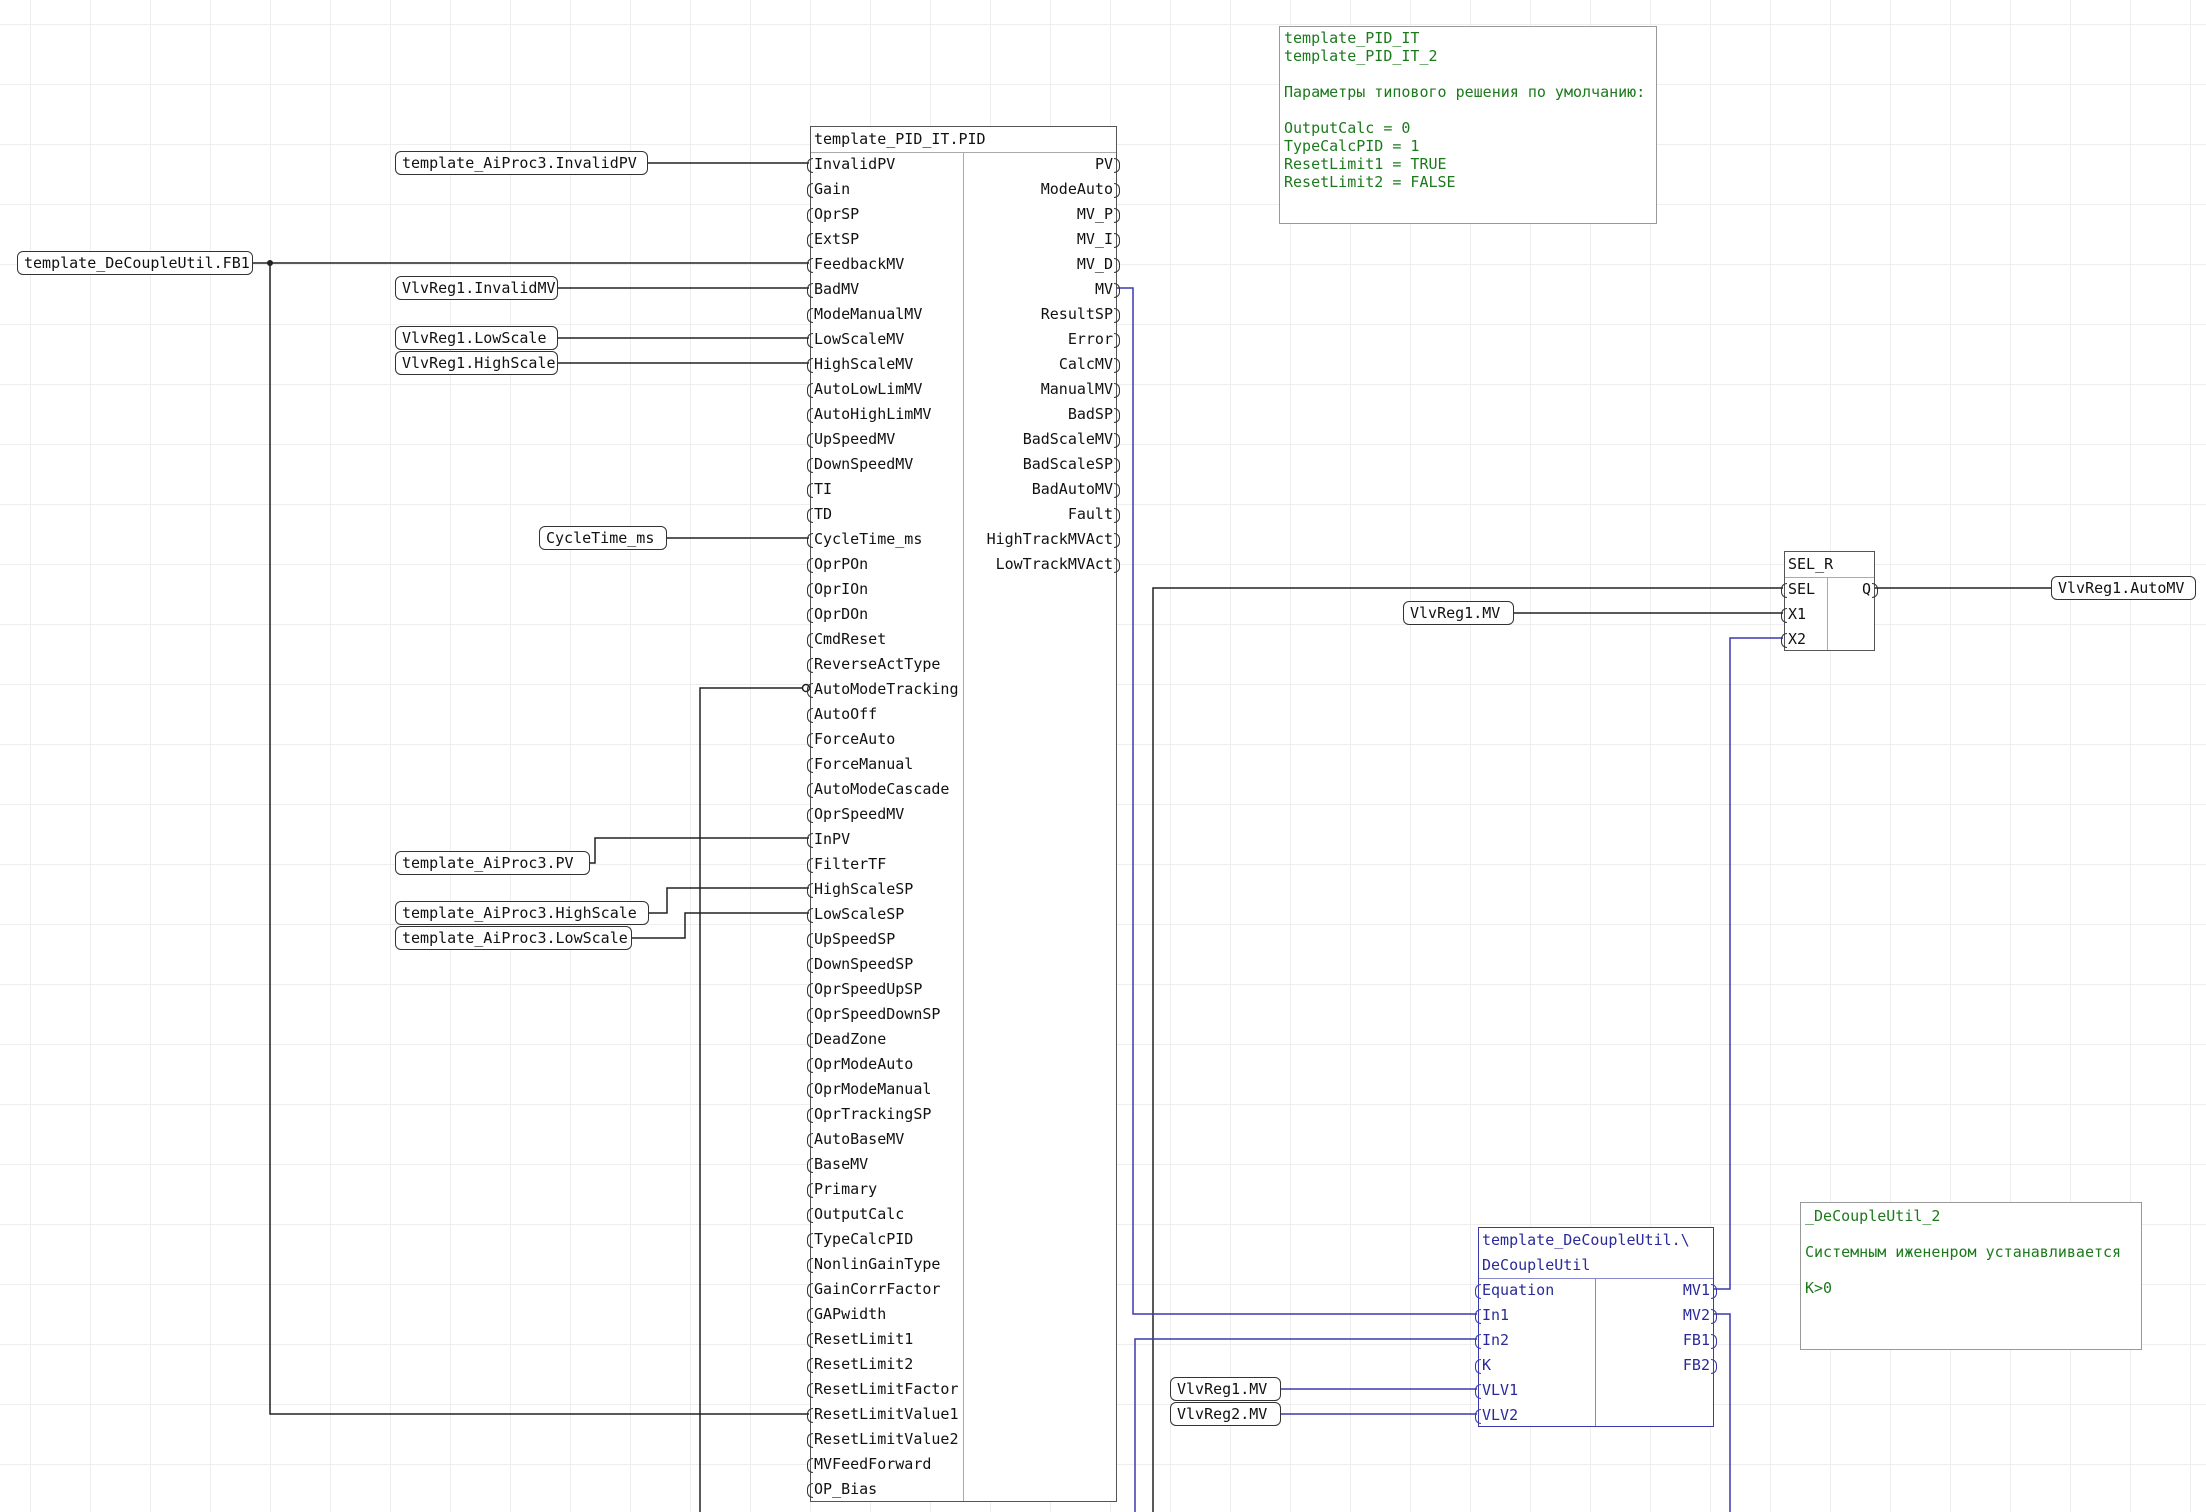 The width and height of the screenshot is (2206, 1512). I want to click on var-vlvreg1-automv: VlvReg1.AutoMV, so click(2123, 588).